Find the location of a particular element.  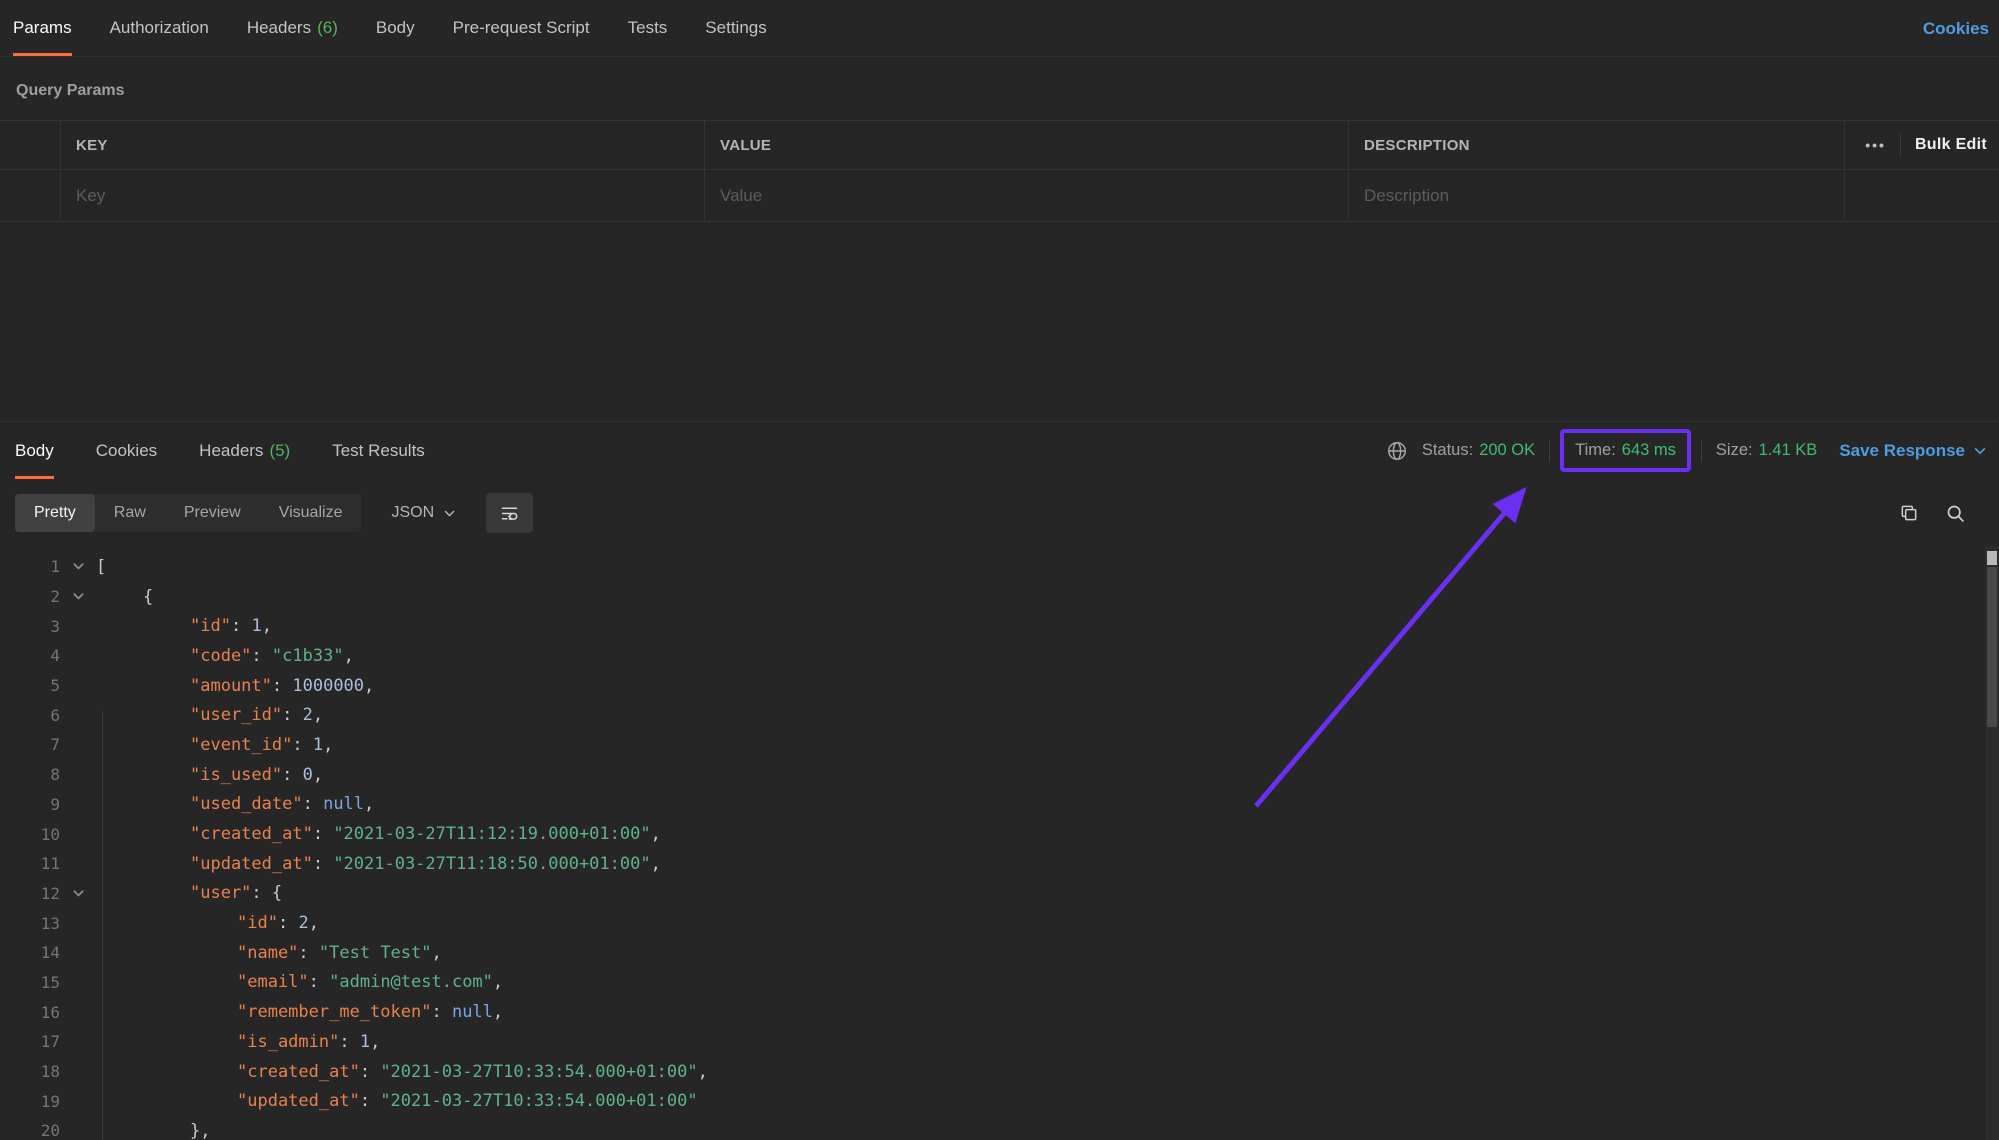

tab-label: Settings is located at coordinates (736, 27).